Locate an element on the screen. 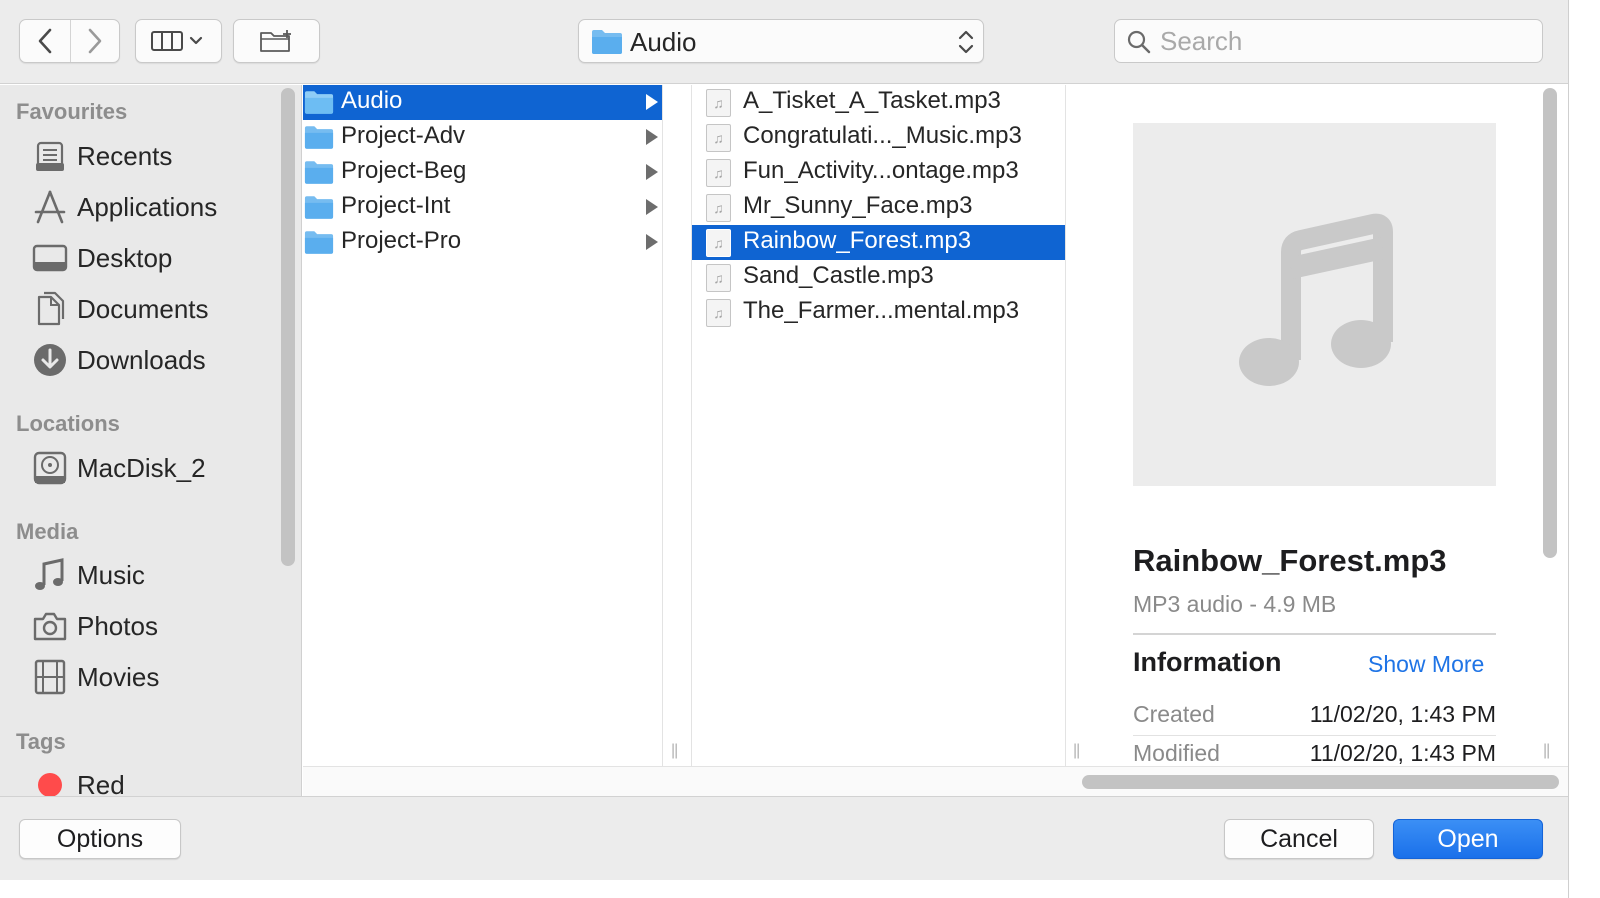 Image resolution: width=1600 pixels, height=898 pixels. horizontal-scrollbar is located at coordinates (935, 781).